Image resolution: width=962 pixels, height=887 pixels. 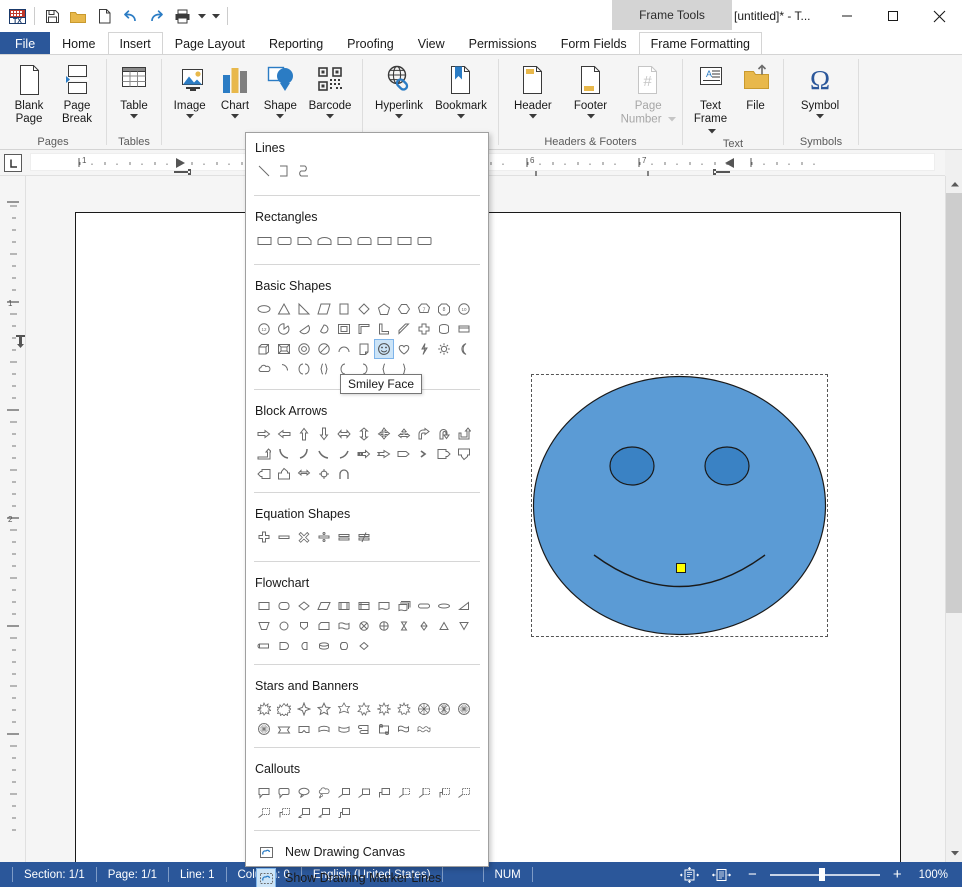 I want to click on shape-line-icon, so click(x=264, y=171).